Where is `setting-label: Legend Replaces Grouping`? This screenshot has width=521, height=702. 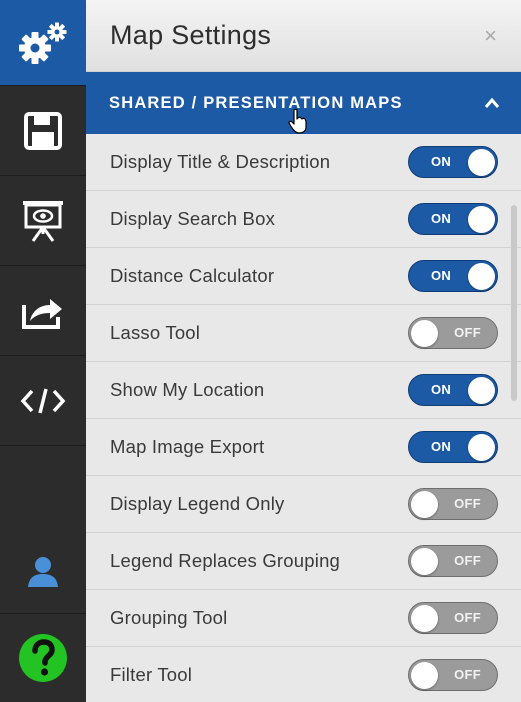
setting-label: Legend Replaces Grouping is located at coordinates (225, 560).